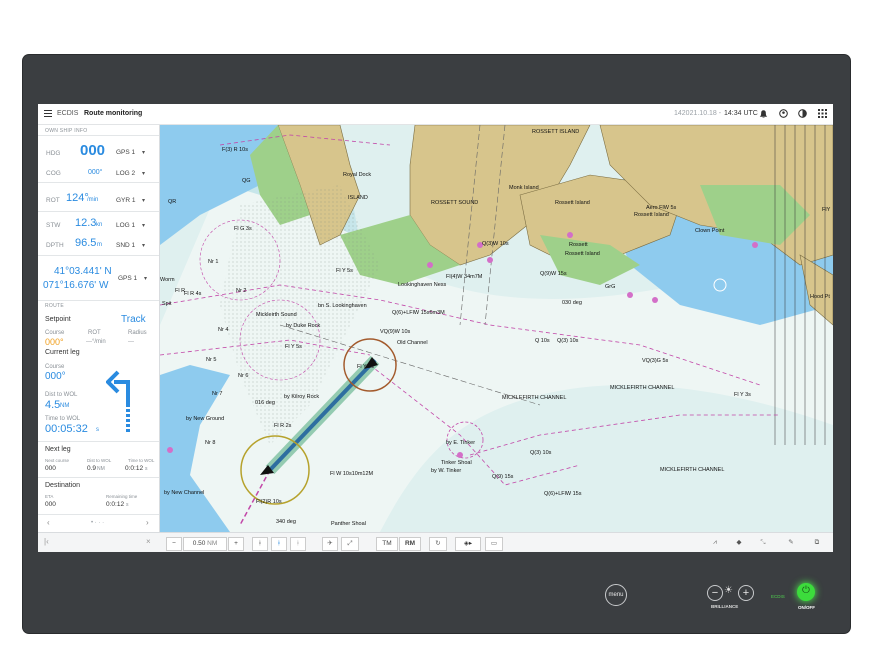 The image size is (871, 653). Describe the element at coordinates (806, 590) in the screenshot. I see `power-icon: ⏻` at that location.